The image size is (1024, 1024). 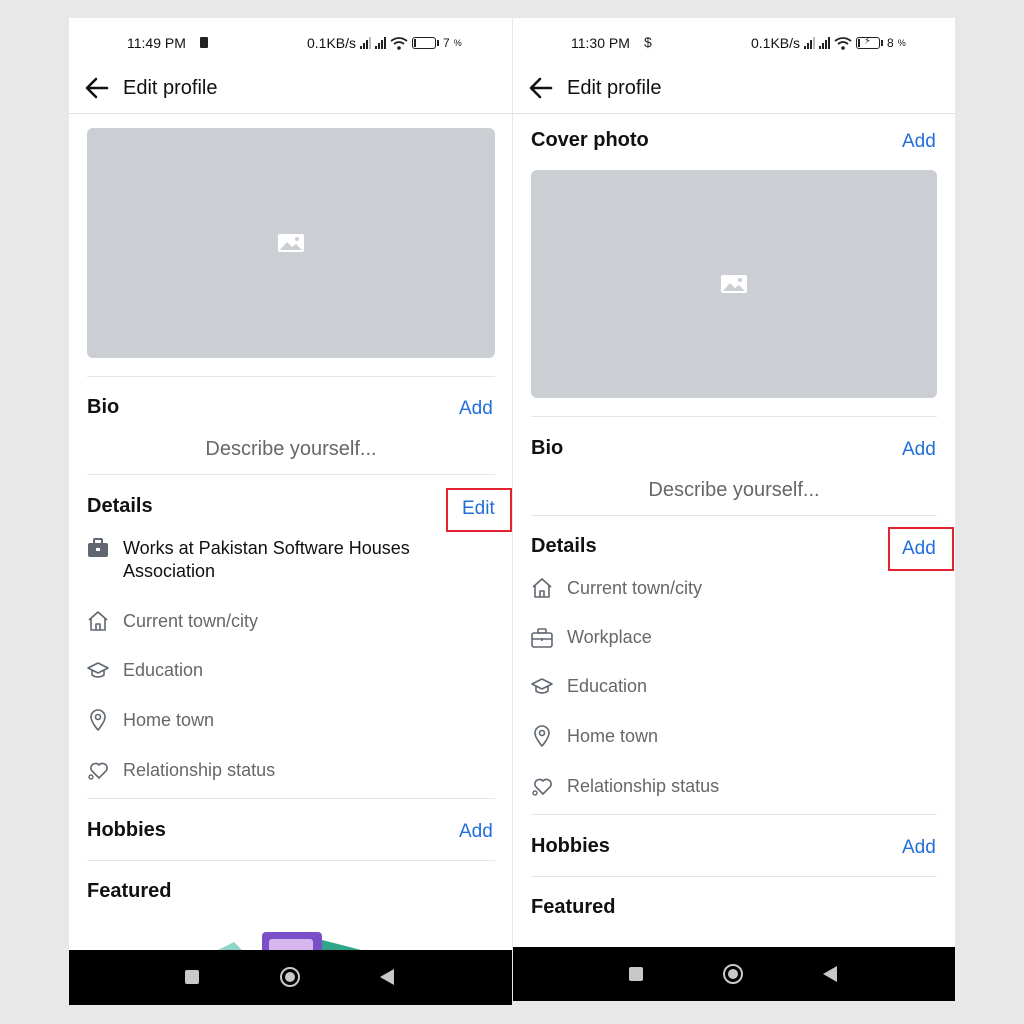 I want to click on work-text: Works at Pakistan Software Houses, so click(x=266, y=548).